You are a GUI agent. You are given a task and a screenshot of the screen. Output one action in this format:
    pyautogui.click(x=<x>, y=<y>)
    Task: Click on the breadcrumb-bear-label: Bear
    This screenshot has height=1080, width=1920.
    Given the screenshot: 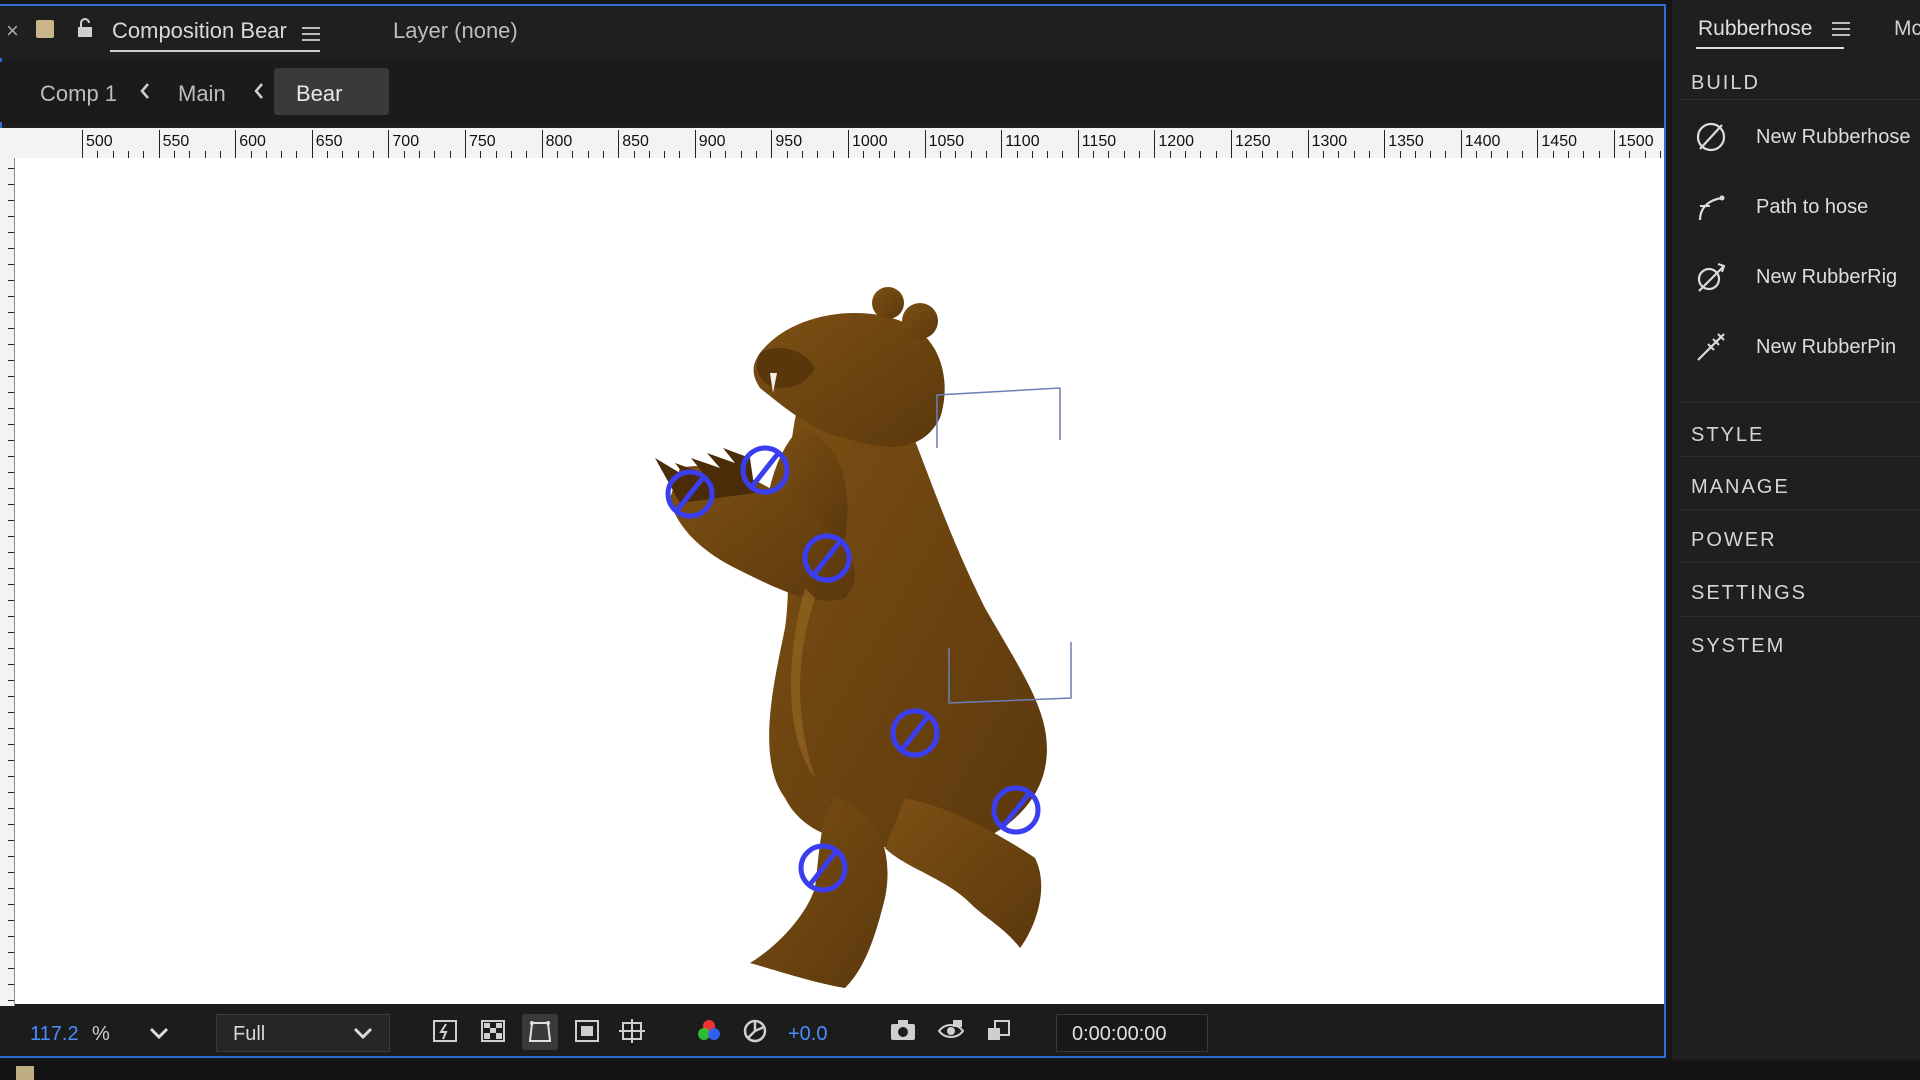 What is the action you would take?
    pyautogui.click(x=319, y=93)
    